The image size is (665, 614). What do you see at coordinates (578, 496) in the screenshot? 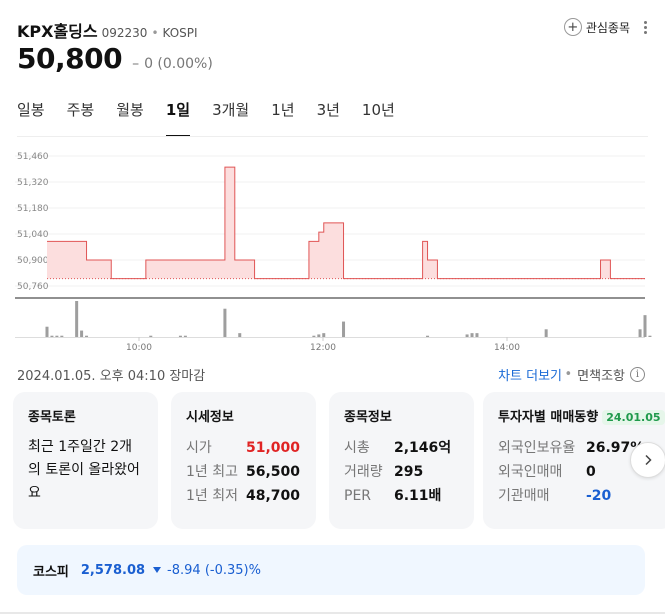
I see `info-row-institution-trading: 기관매매 -20` at bounding box center [578, 496].